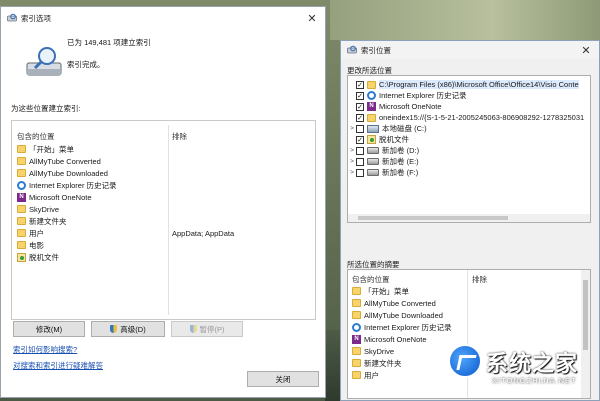  I want to click on advanced-button: 高级(D), so click(128, 329).